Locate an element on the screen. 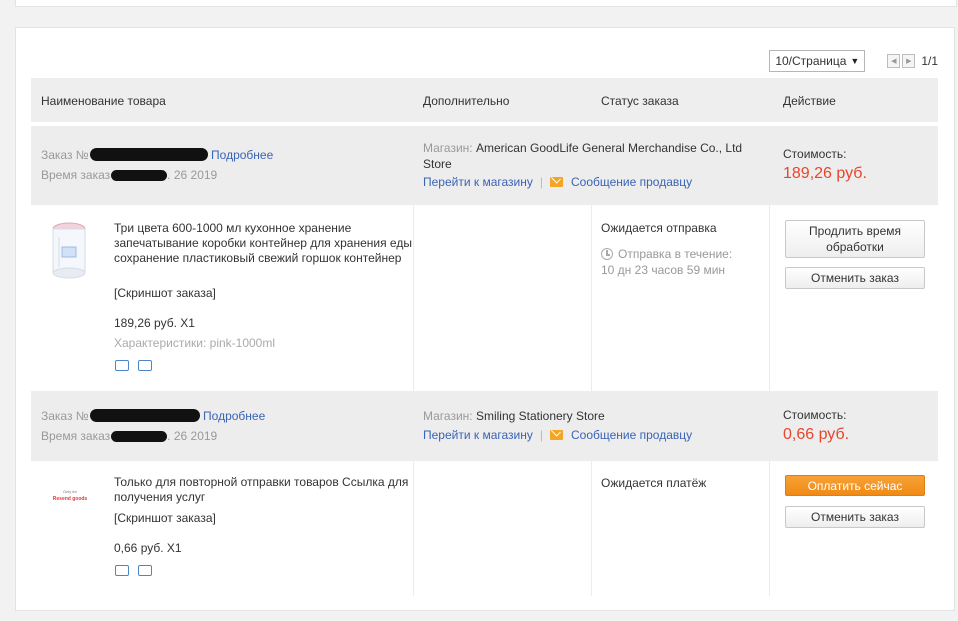 This screenshot has height=621, width=958. per-page-select: 10/Страница ▼ is located at coordinates (817, 61).